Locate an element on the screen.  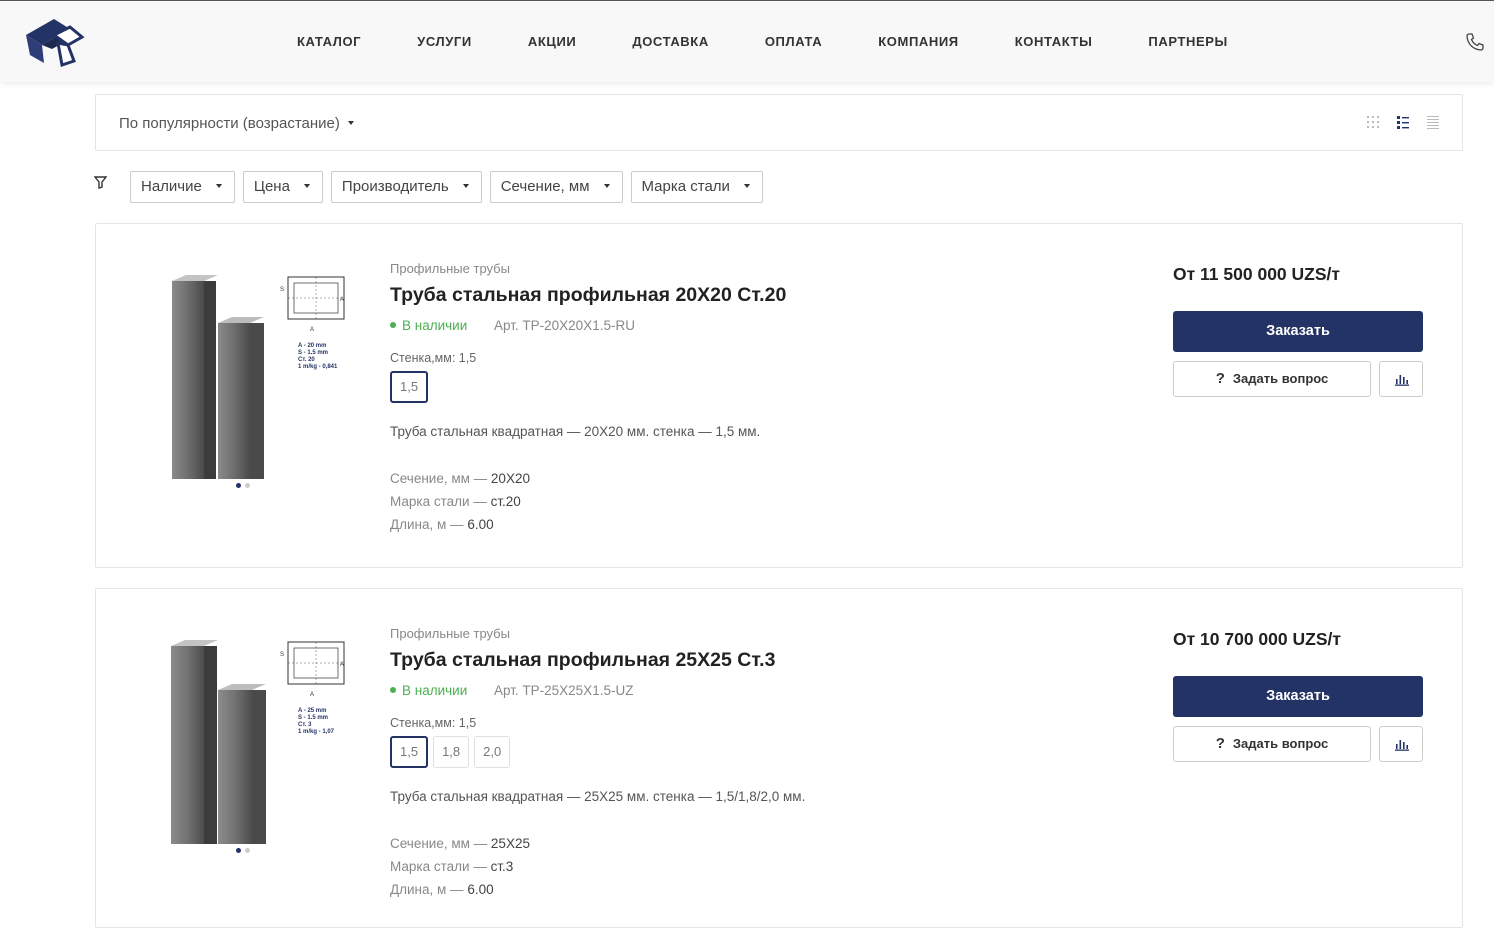
spec-row: Марка стали — ст.3 is located at coordinates (460, 866).